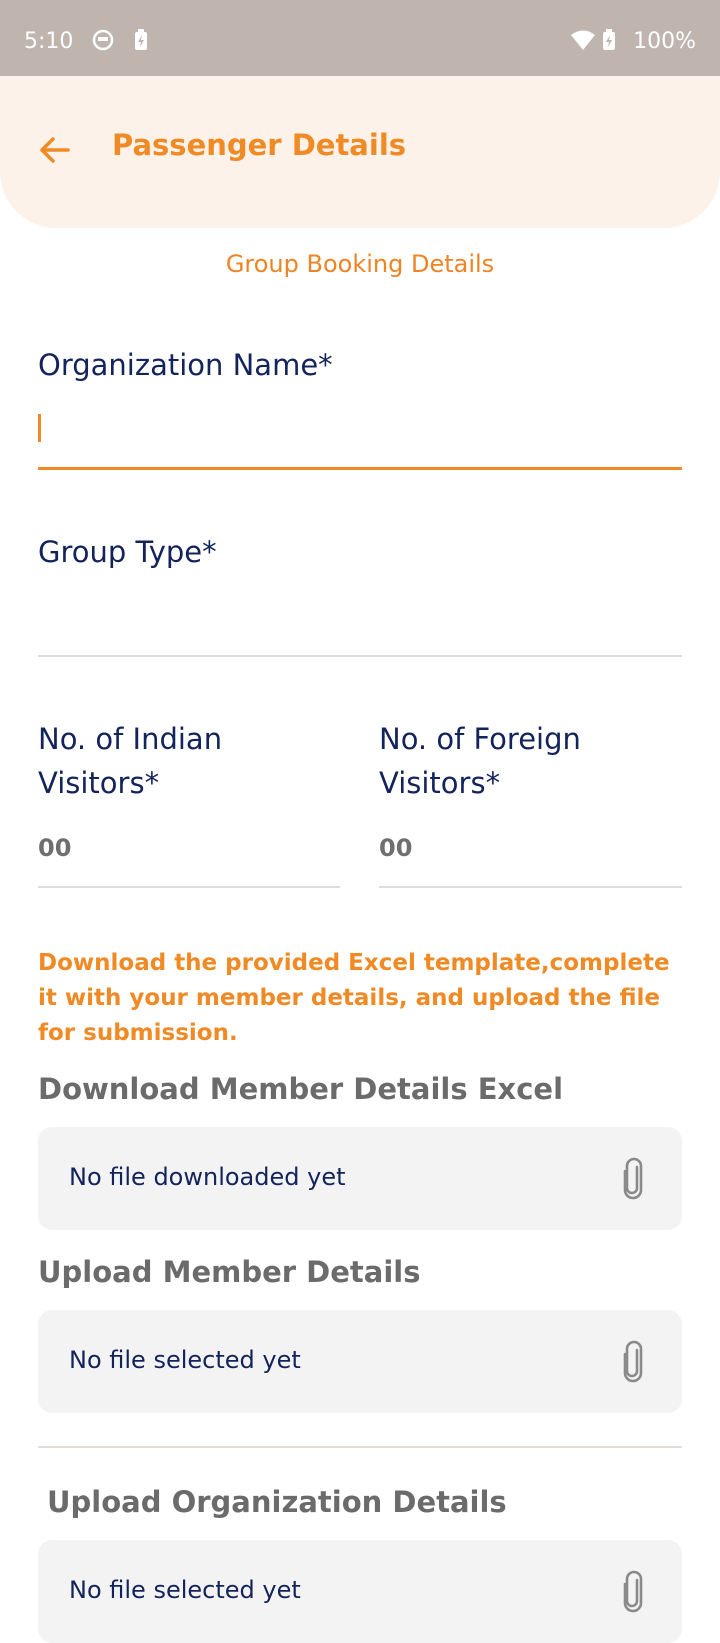 This screenshot has width=720, height=1643. I want to click on app-notification-icon, so click(103, 43).